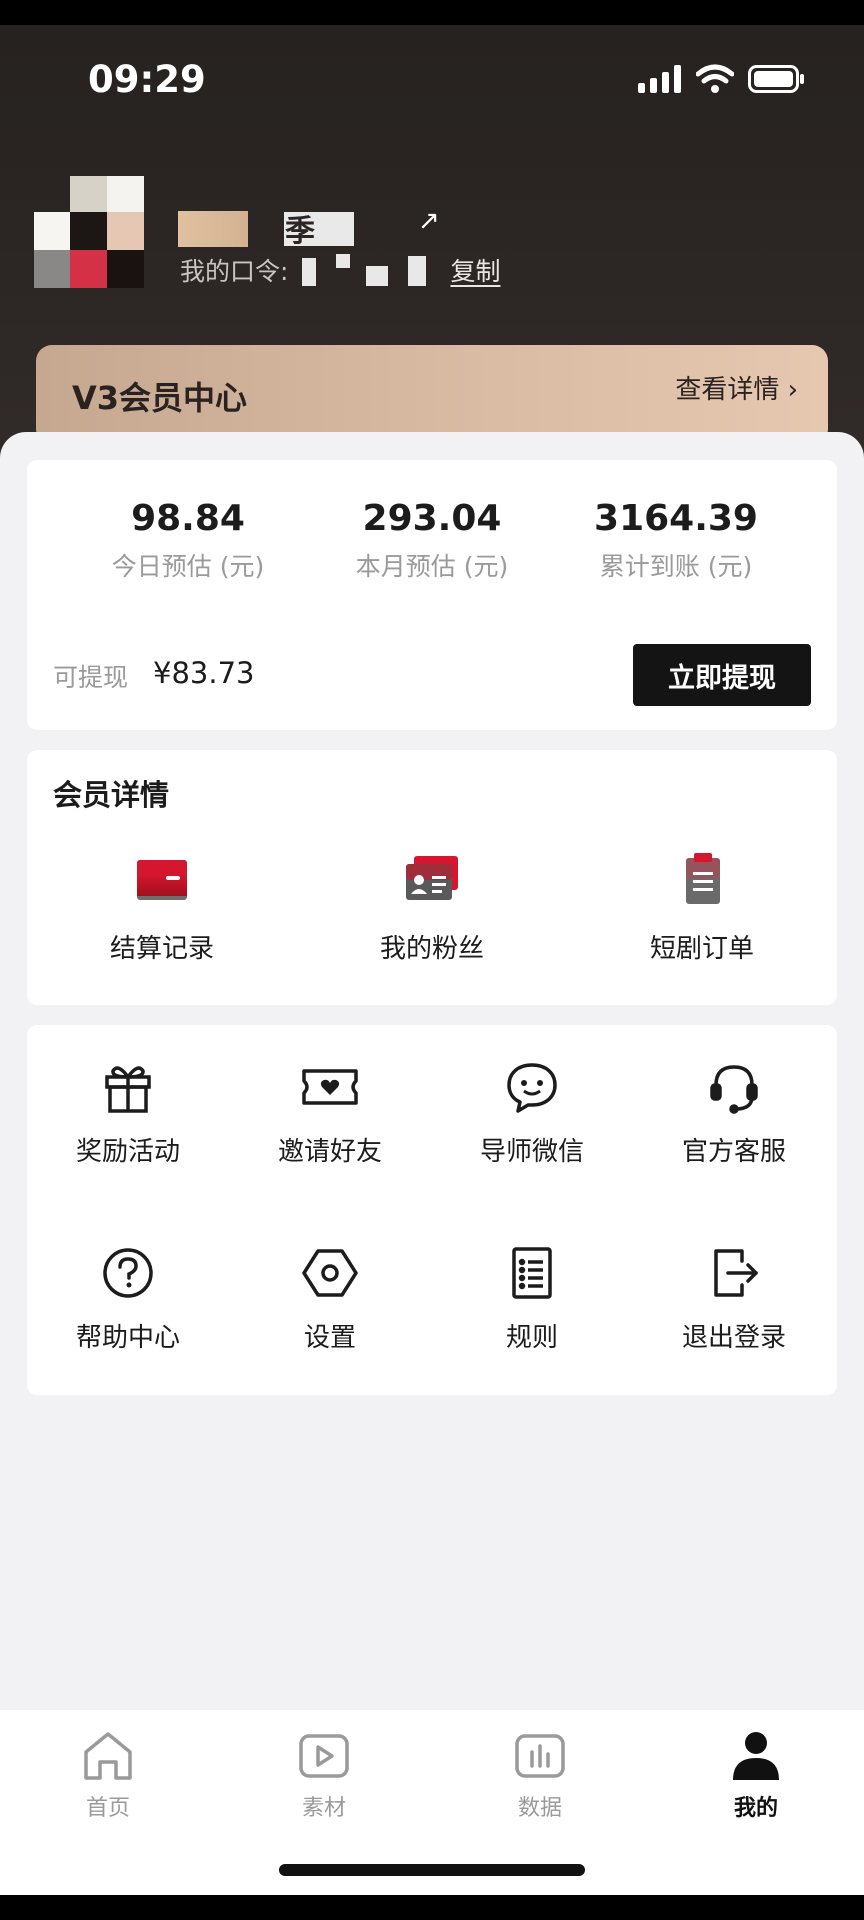 This screenshot has height=1920, width=864. I want to click on my-fans-button: 我的粉丝, so click(432, 907).